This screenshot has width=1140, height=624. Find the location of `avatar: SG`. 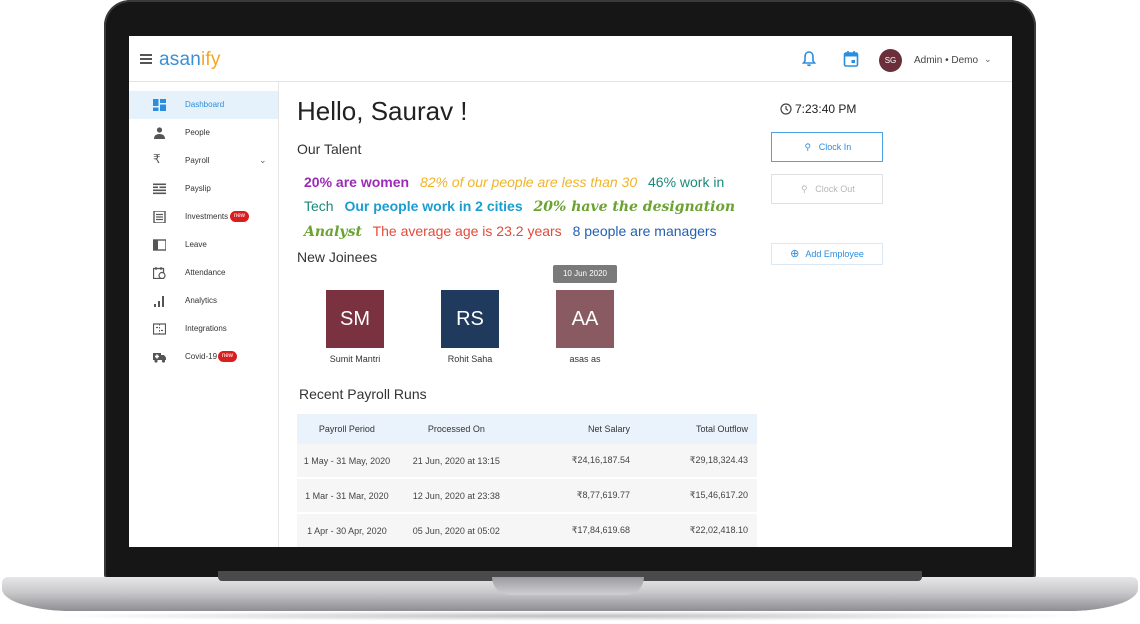

avatar: SG is located at coordinates (890, 60).